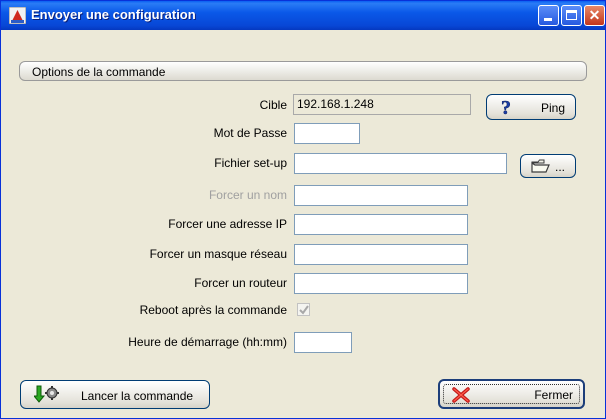  Describe the element at coordinates (323, 342) in the screenshot. I see `heure-demarrage-field` at that location.